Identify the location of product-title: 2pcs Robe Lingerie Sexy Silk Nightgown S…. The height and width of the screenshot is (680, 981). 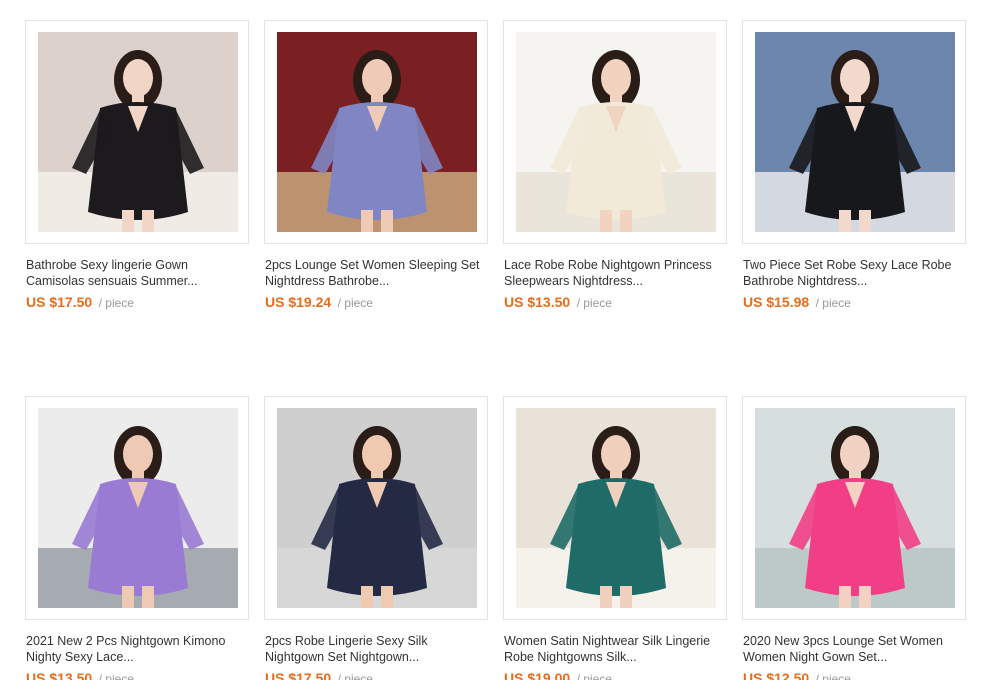
(376, 649).